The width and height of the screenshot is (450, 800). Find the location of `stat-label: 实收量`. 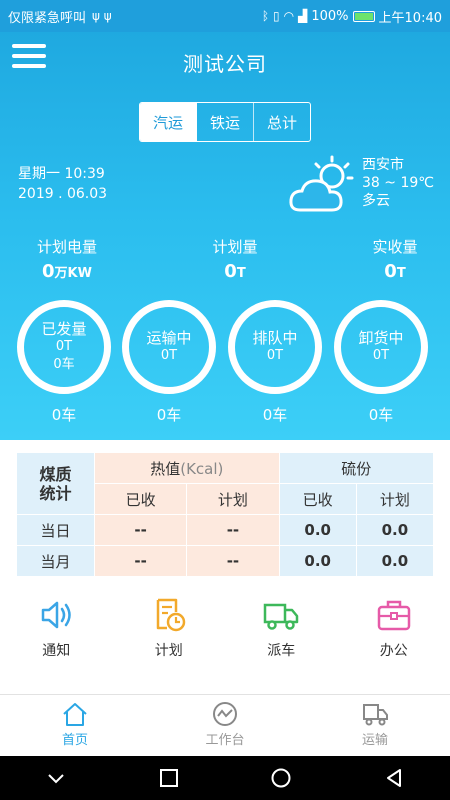

stat-label: 实收量 is located at coordinates (395, 247).